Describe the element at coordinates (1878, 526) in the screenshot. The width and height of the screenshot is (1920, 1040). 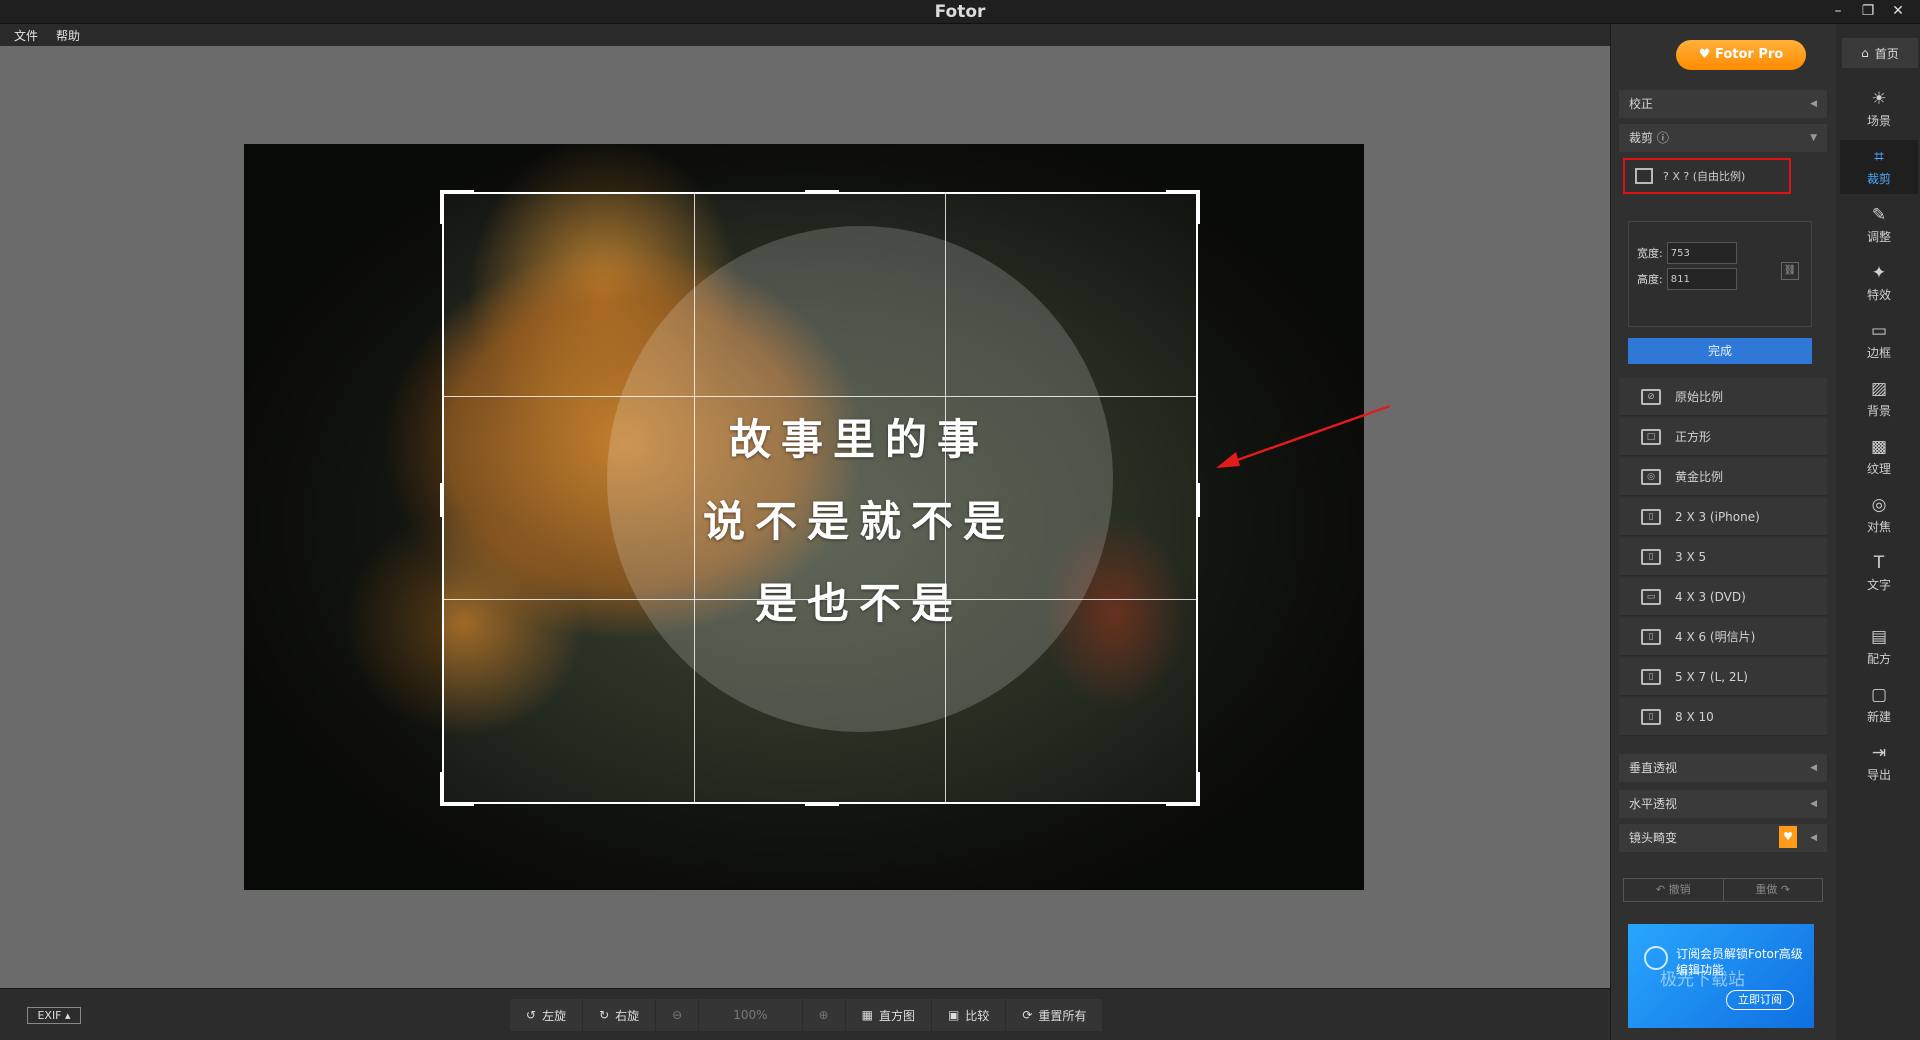
I see `rail-label: 对焦` at that location.